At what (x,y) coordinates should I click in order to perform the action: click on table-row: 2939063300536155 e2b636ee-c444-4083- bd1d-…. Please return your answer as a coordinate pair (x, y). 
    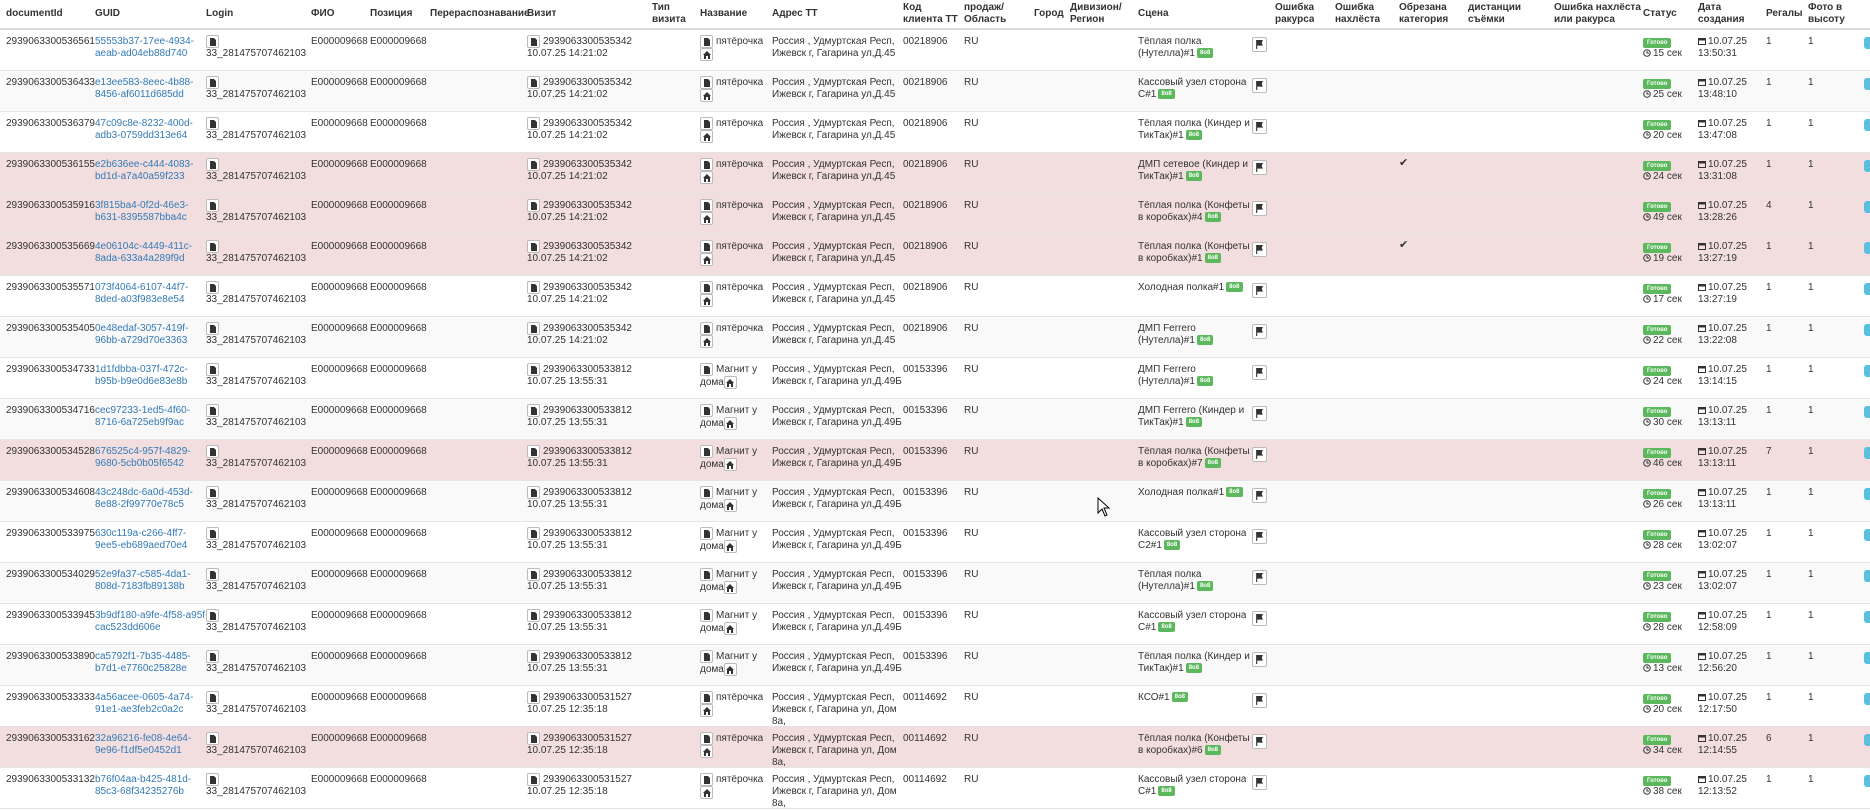
    Looking at the image, I should click on (935, 173).